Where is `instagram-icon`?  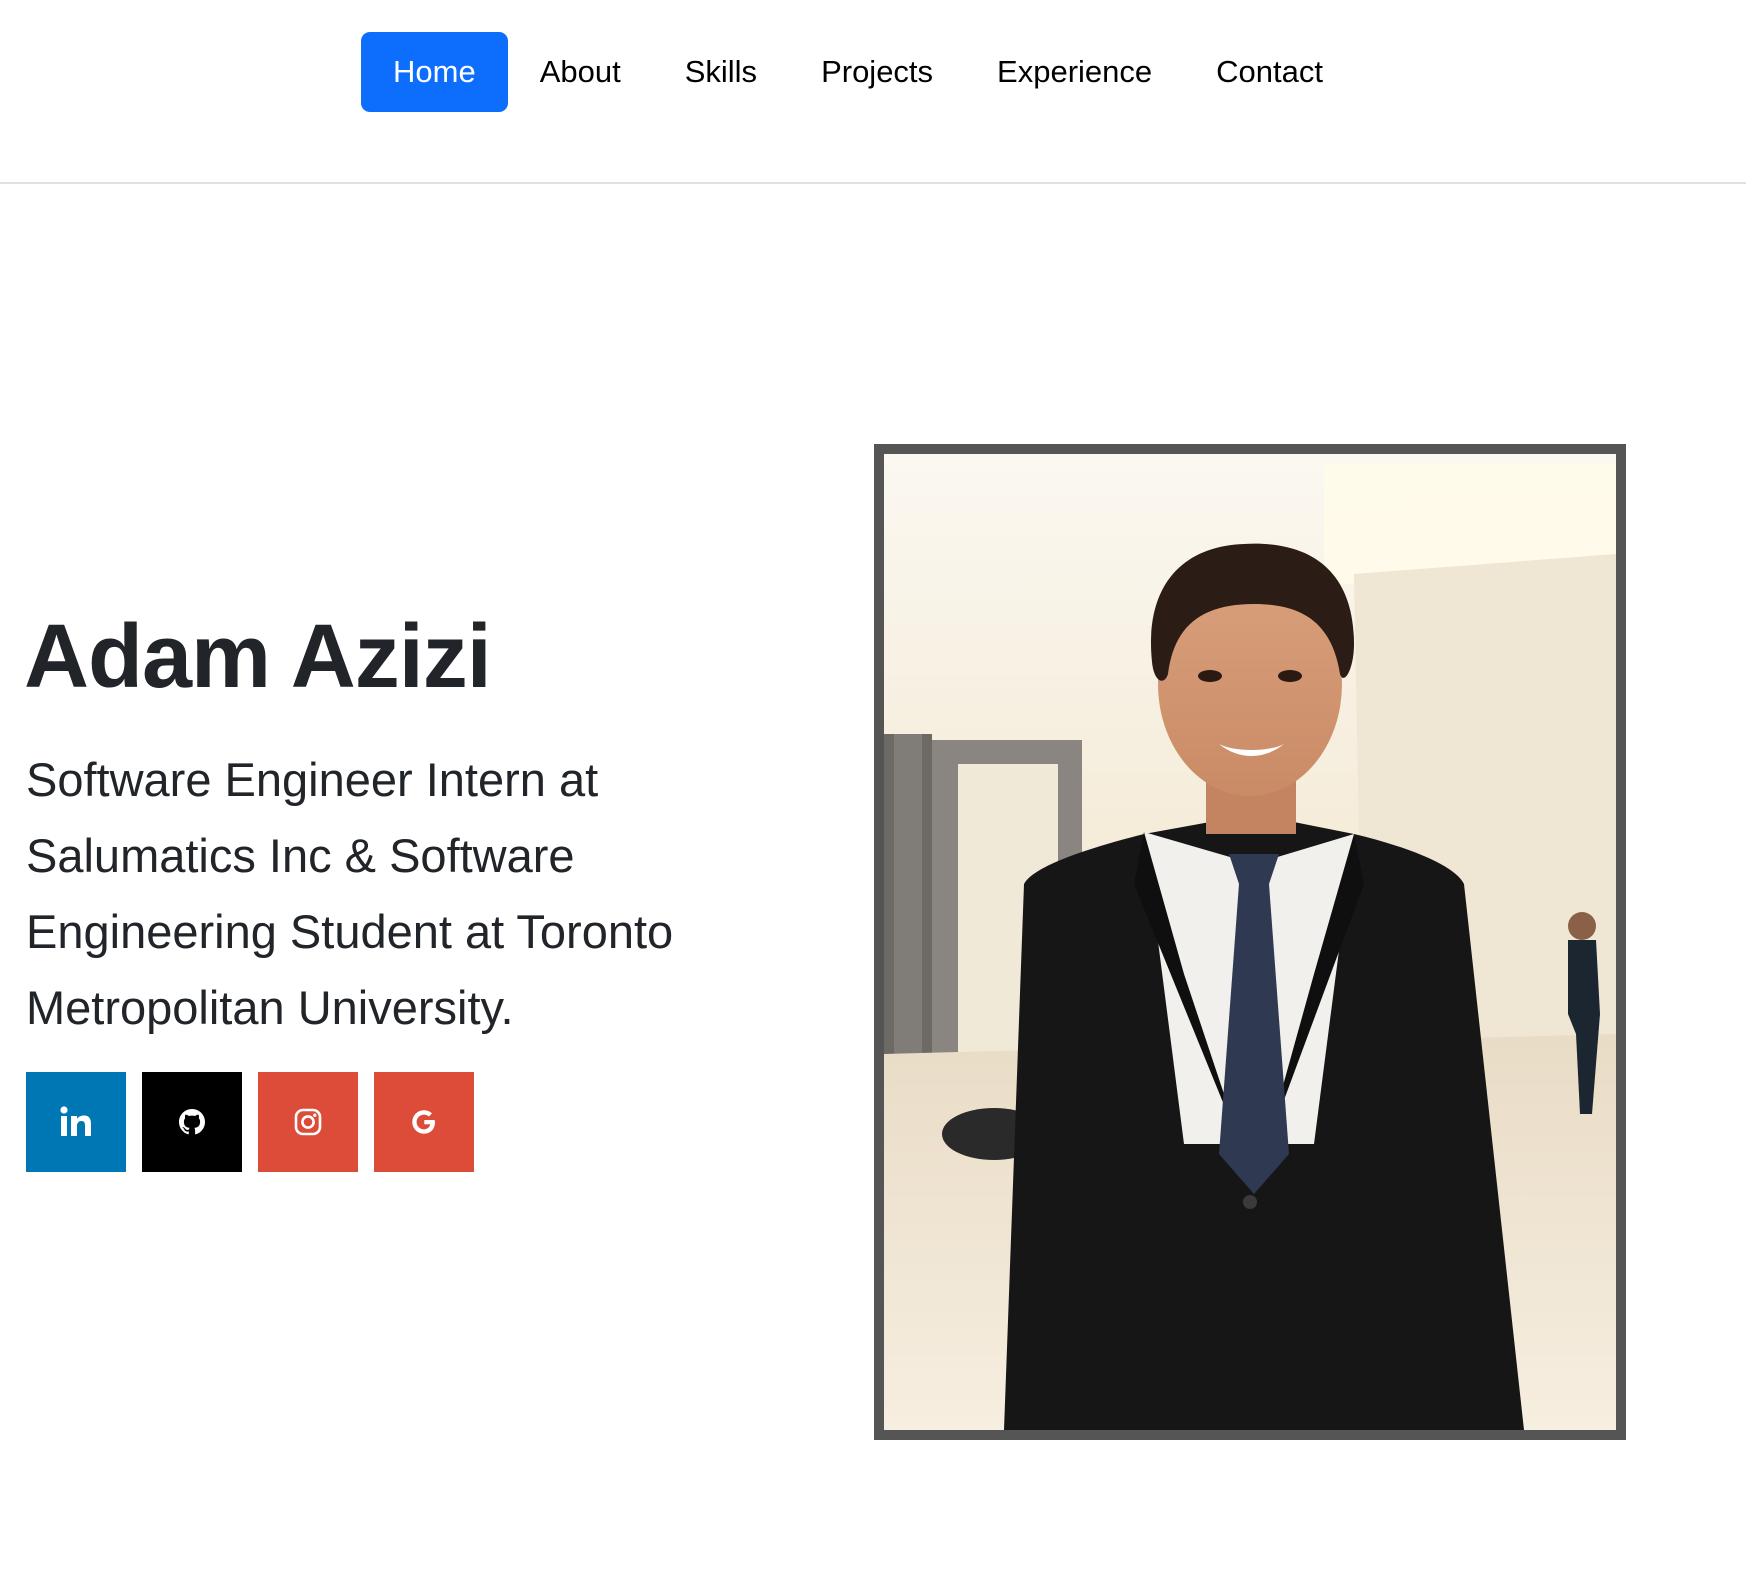
instagram-icon is located at coordinates (308, 1122).